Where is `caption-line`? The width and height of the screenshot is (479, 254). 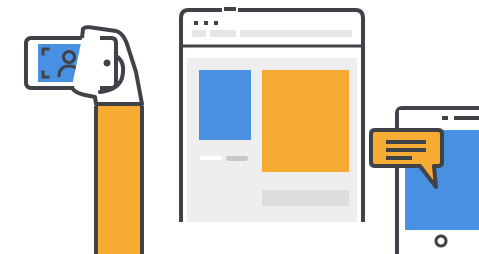 caption-line is located at coordinates (211, 158).